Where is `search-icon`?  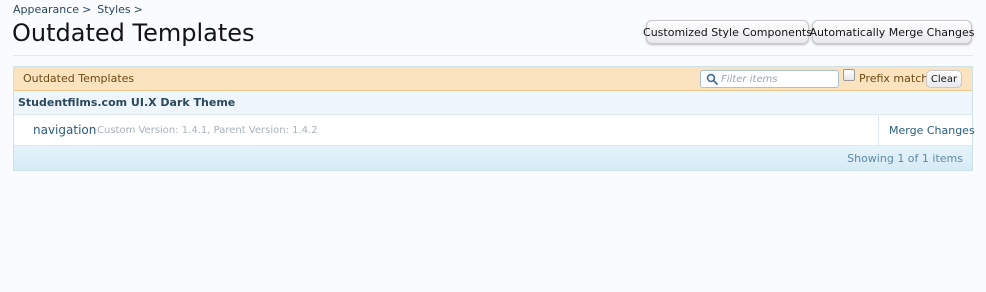
search-icon is located at coordinates (712, 79).